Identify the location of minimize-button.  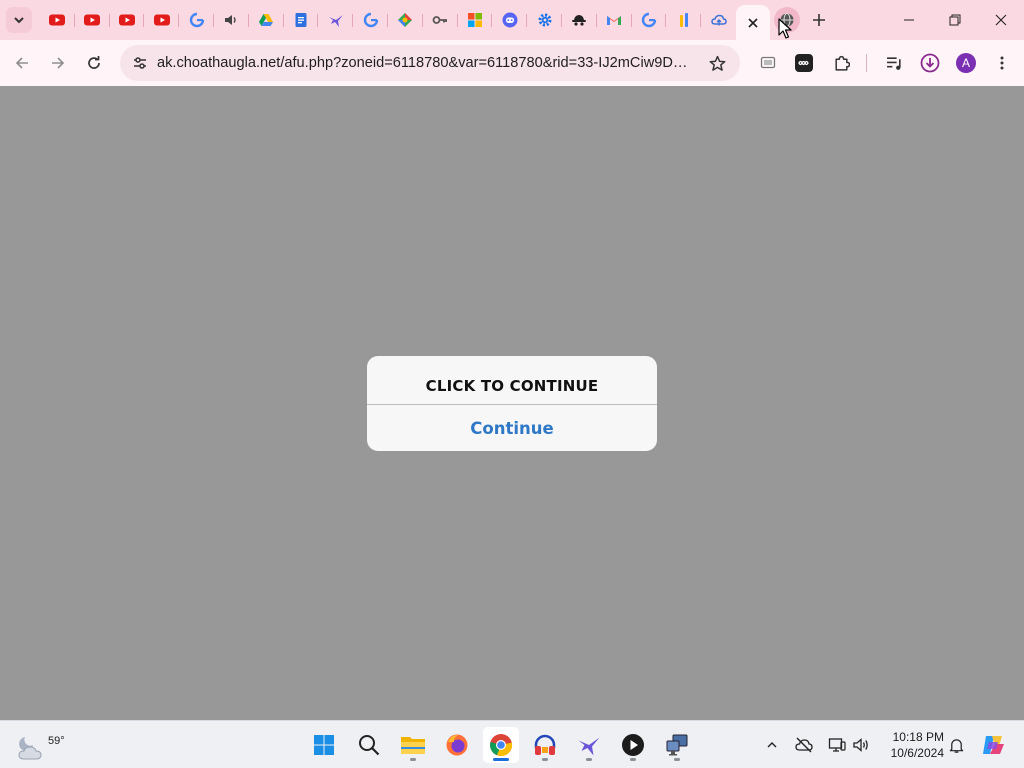
(909, 20).